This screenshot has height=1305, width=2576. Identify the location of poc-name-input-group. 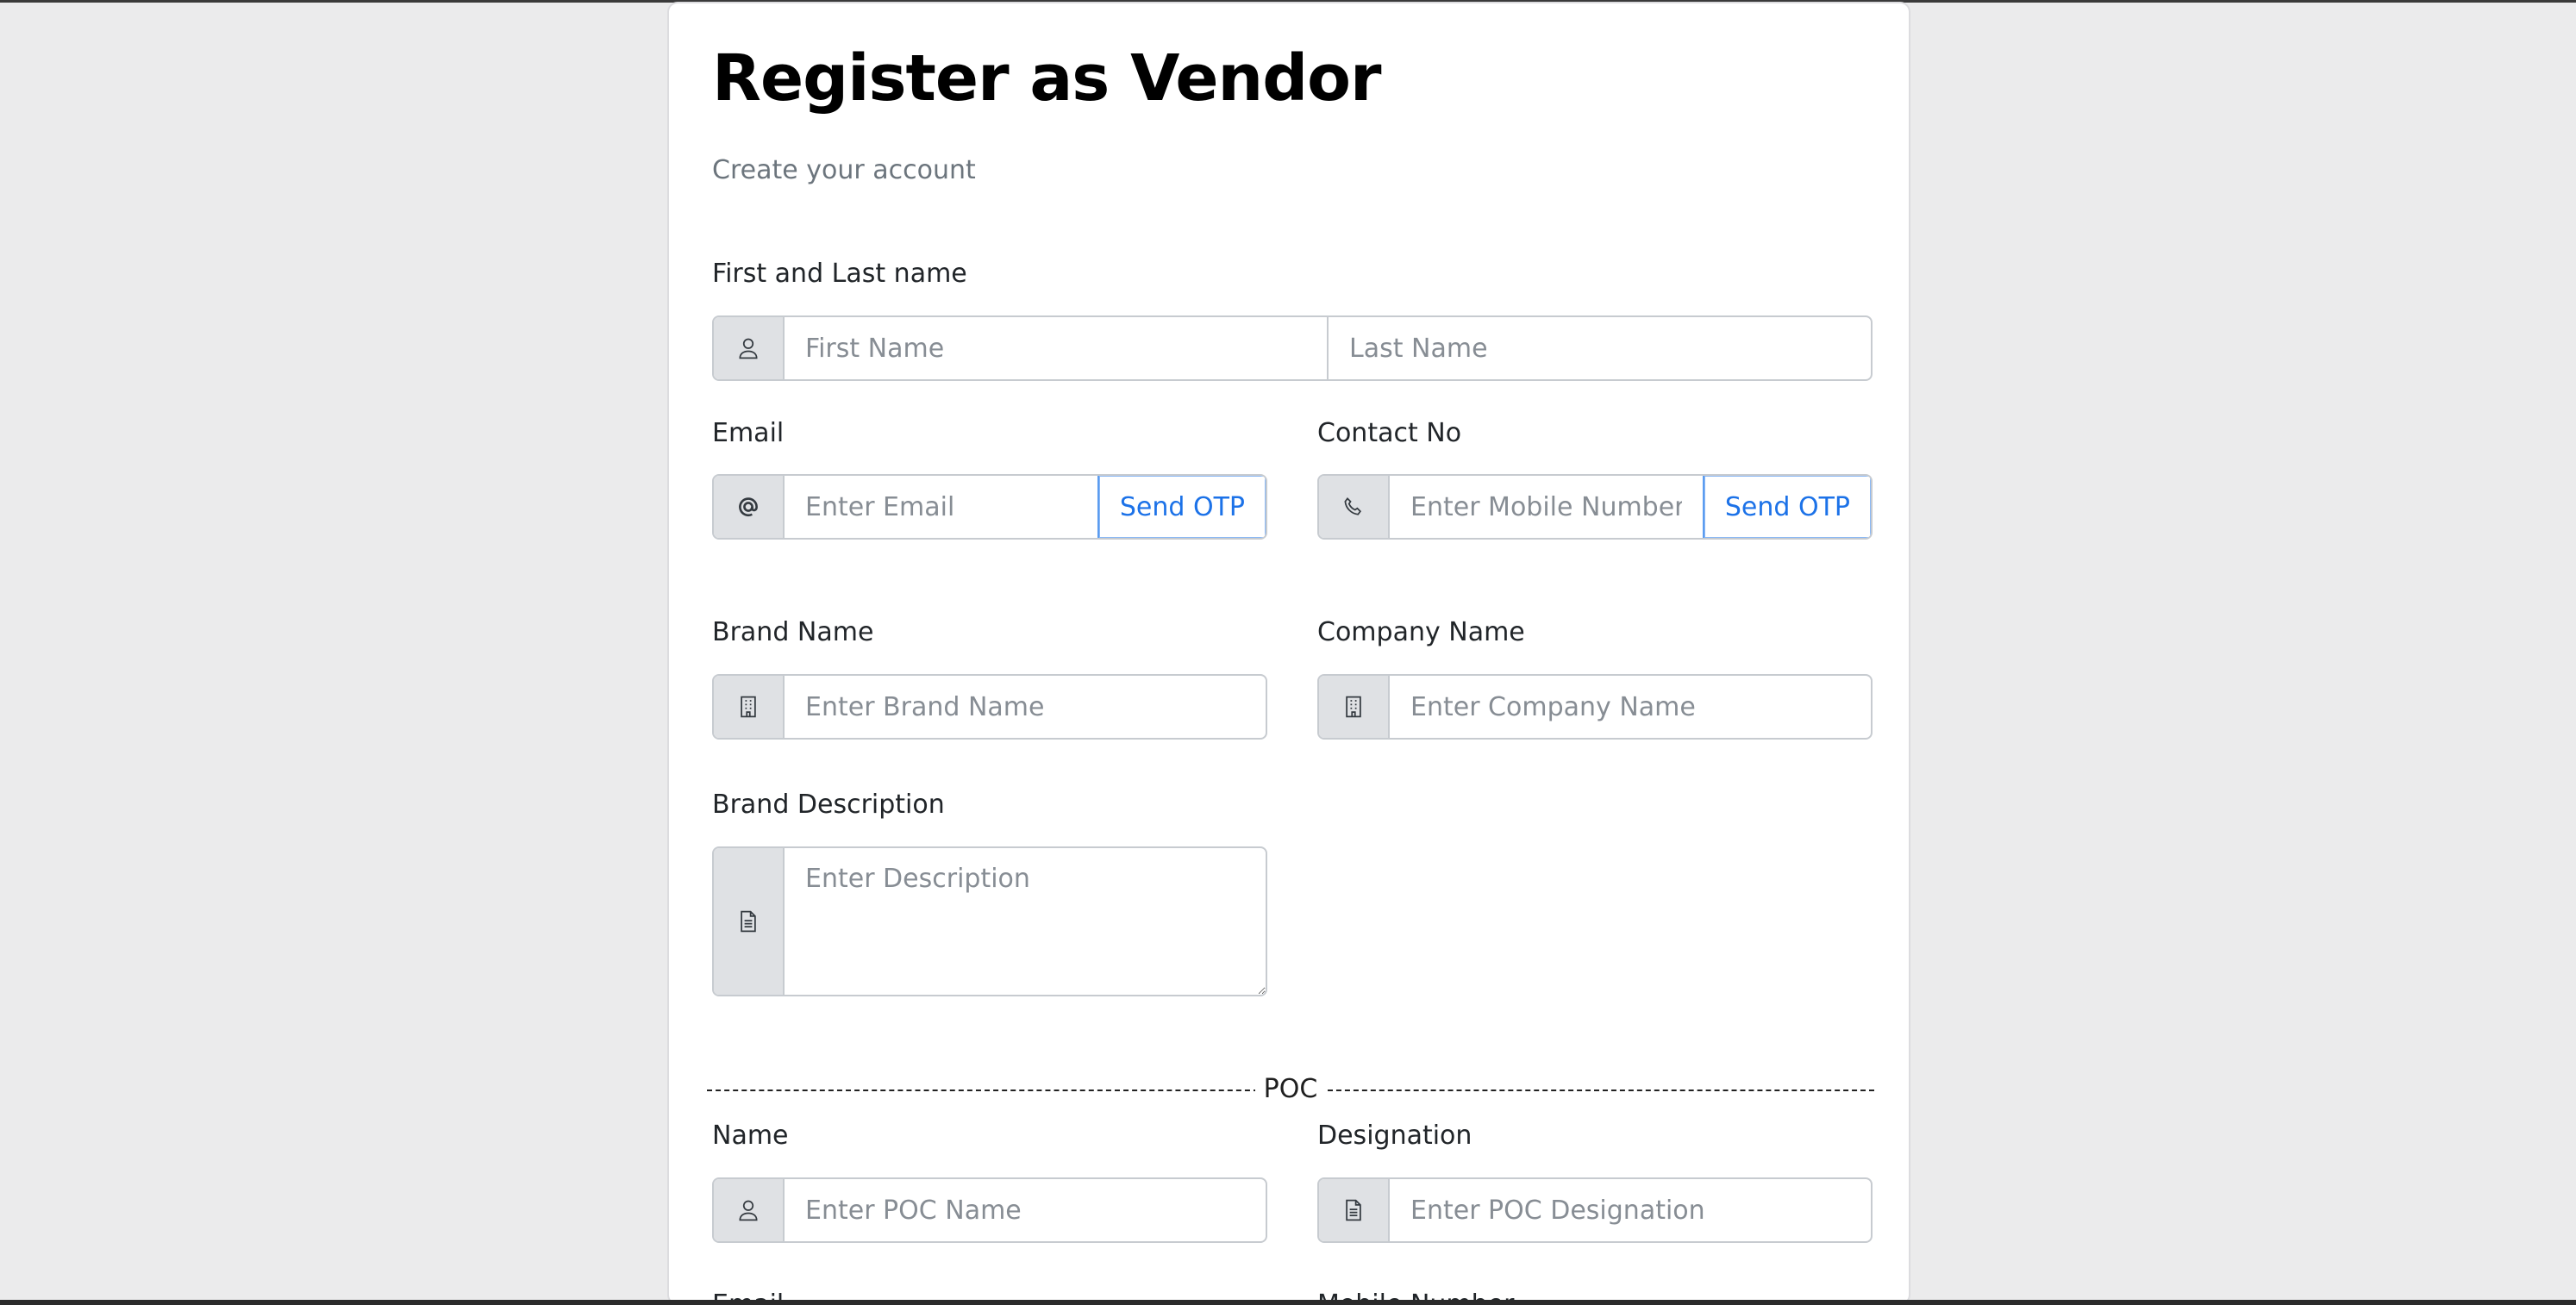
(990, 1210).